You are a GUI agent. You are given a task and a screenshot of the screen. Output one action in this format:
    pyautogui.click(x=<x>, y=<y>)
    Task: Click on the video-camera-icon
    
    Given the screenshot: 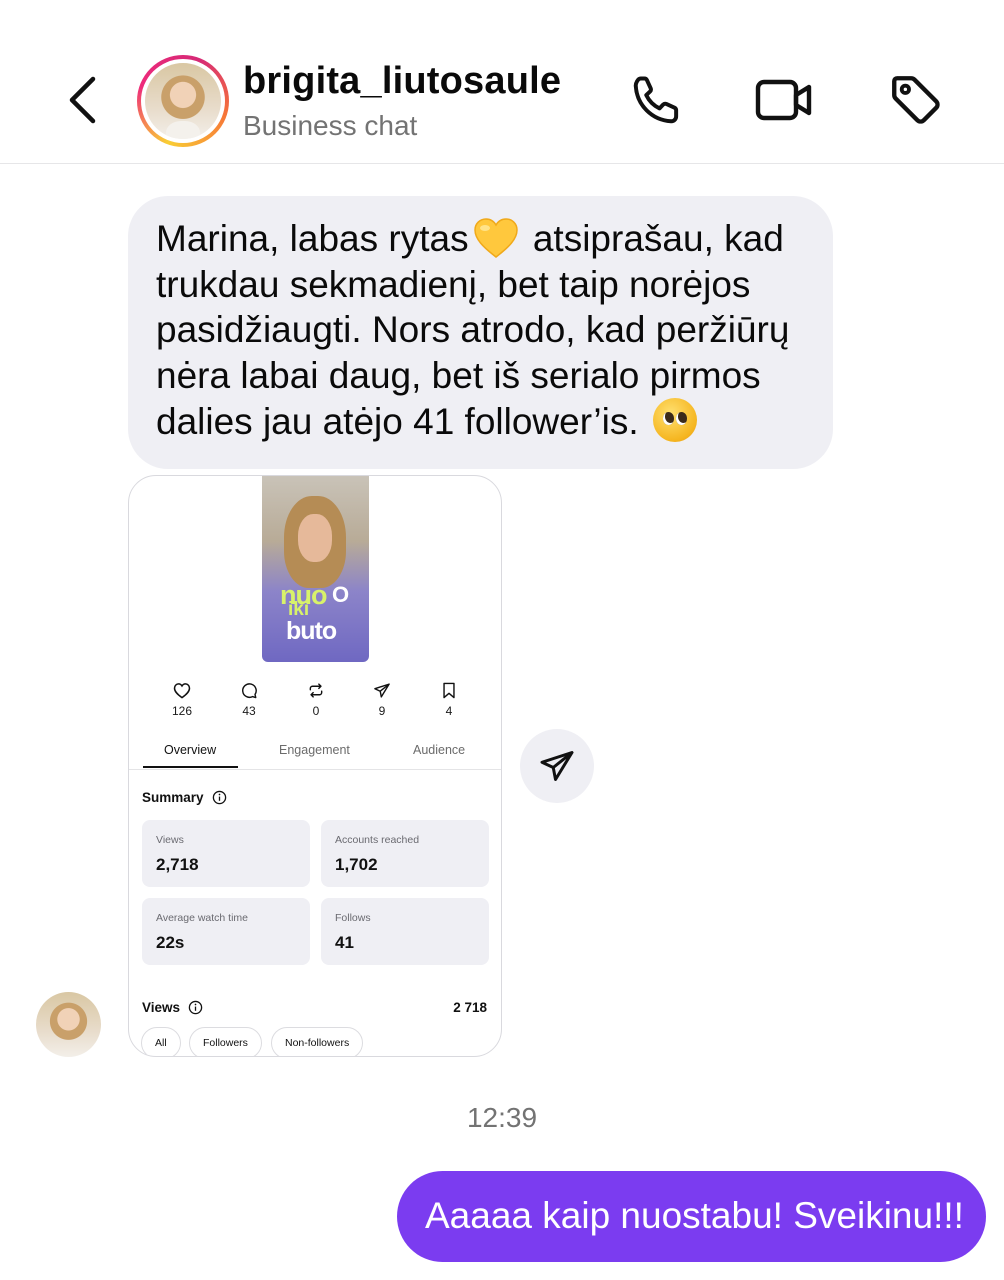 What is the action you would take?
    pyautogui.click(x=783, y=100)
    